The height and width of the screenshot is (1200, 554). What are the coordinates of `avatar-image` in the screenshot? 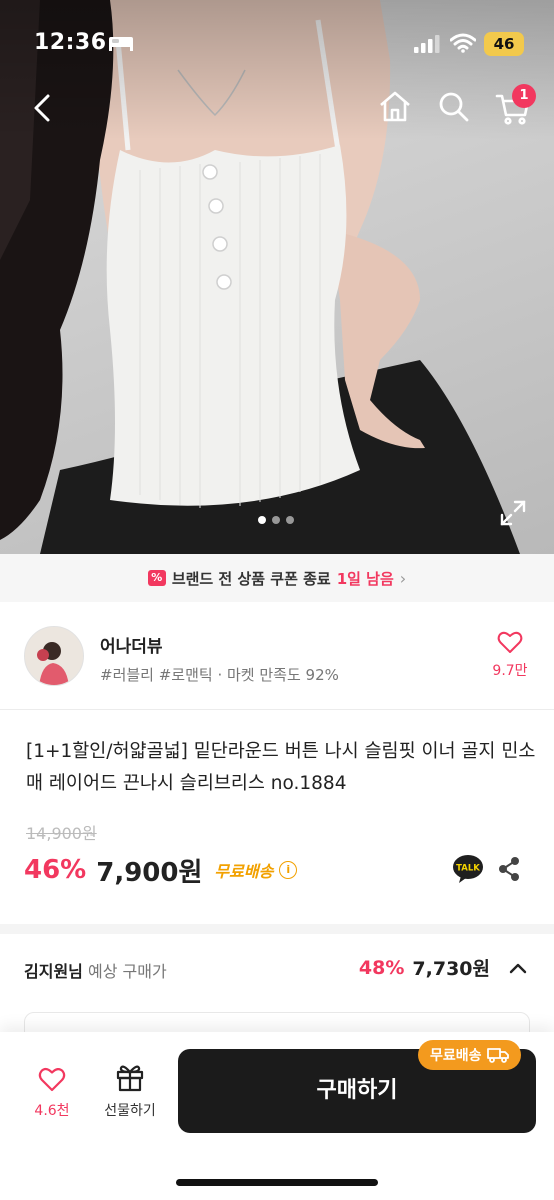 It's located at (54, 656).